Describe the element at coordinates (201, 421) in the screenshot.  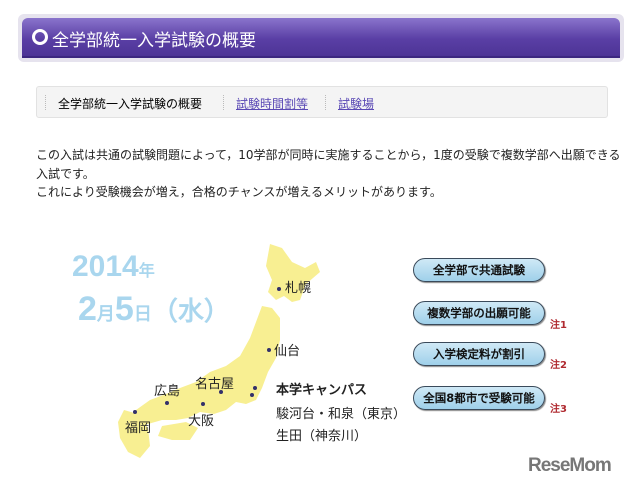
I see `city-osaka: 大阪` at that location.